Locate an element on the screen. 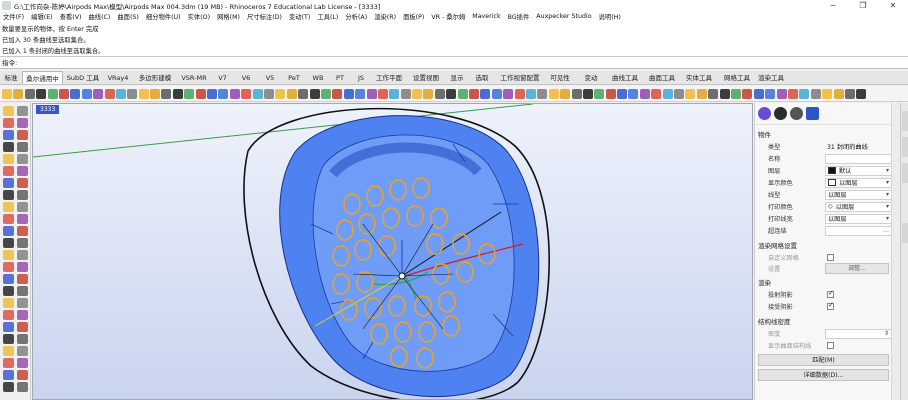  toolbar-tab: PT is located at coordinates (340, 77).